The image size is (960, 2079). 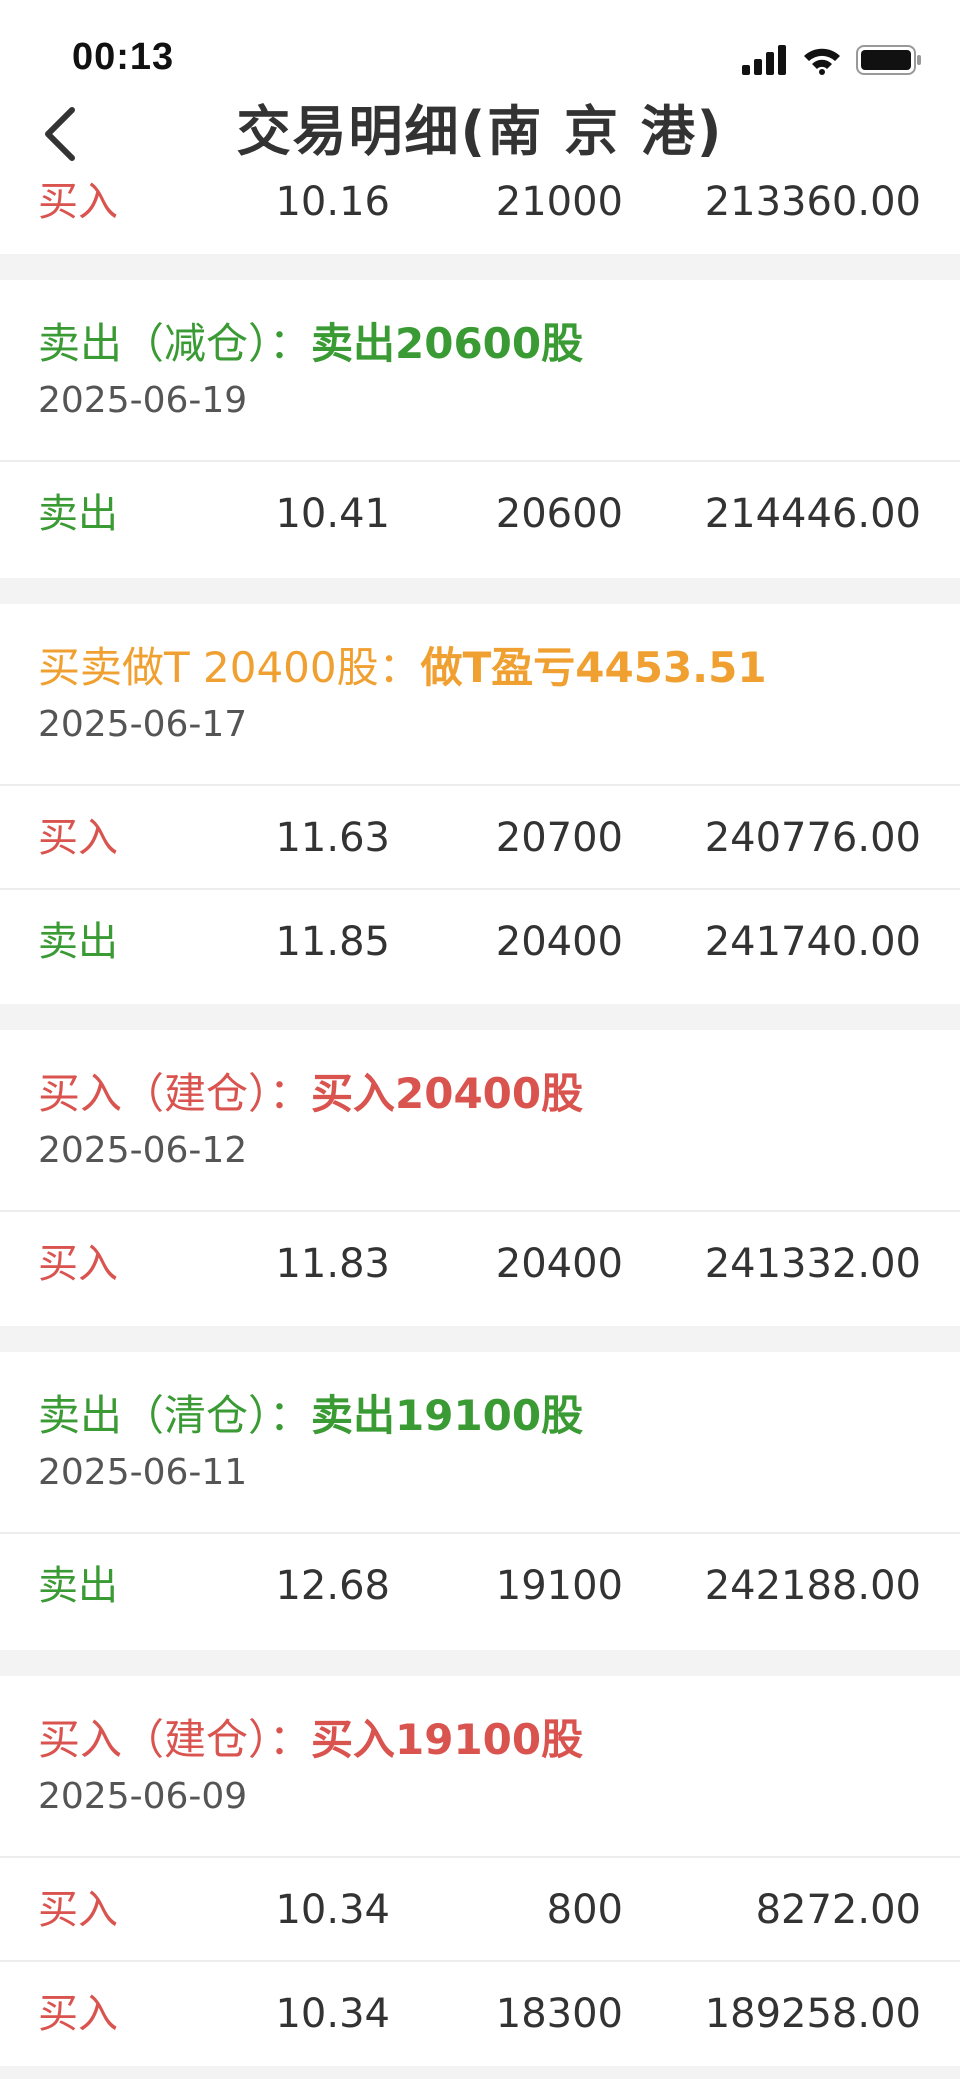 I want to click on nav-bar: 交易明细(南 京 港), so click(x=480, y=135).